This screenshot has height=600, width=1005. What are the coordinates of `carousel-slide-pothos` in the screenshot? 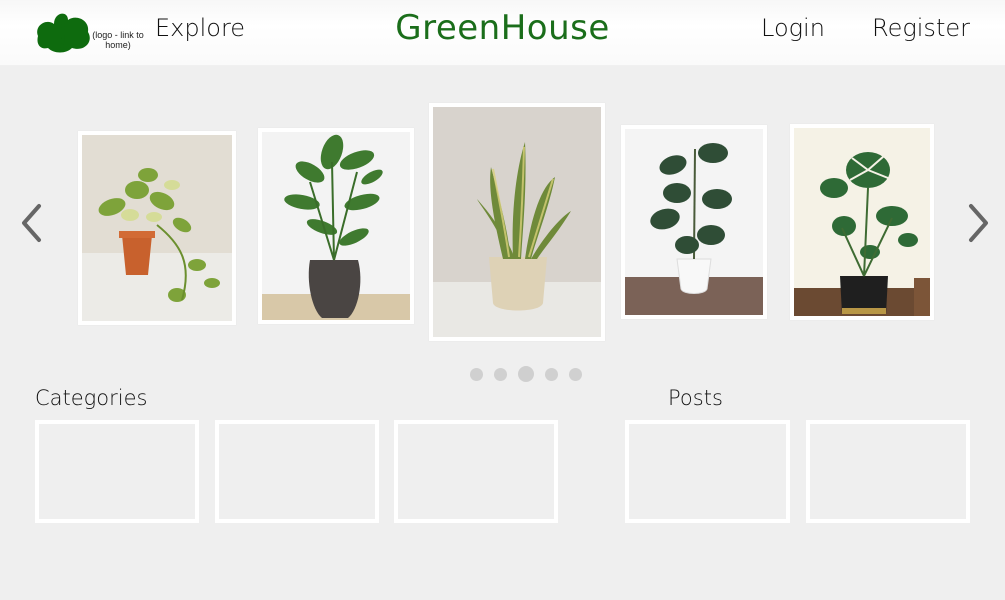 It's located at (157, 228).